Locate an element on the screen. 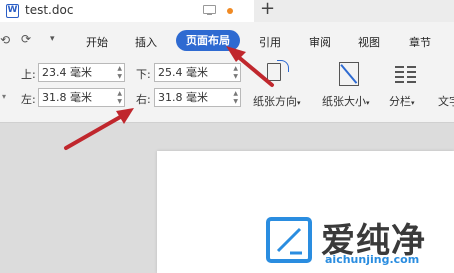 Image resolution: width=454 pixels, height=273 pixels. columns-button-label: 分栏▾ is located at coordinates (402, 101).